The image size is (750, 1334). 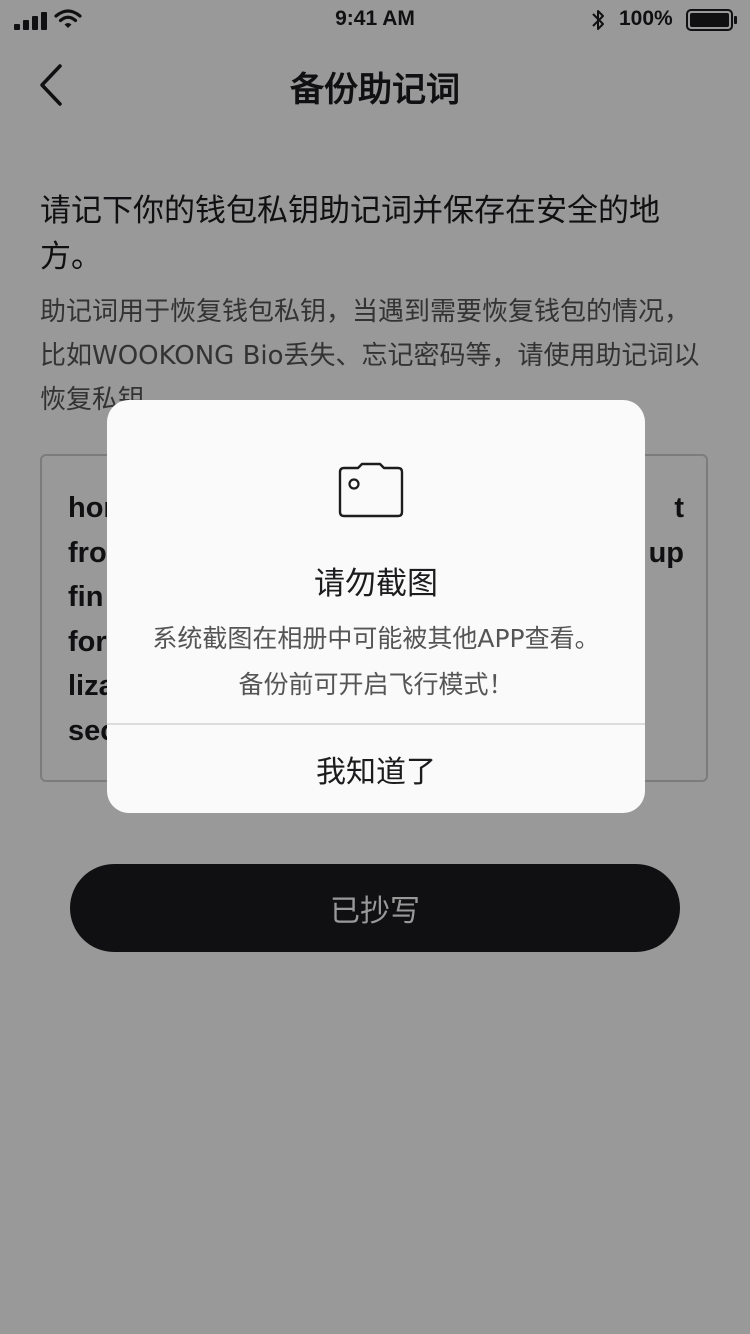 I want to click on acknowledge-button: 我知道了, so click(x=376, y=769).